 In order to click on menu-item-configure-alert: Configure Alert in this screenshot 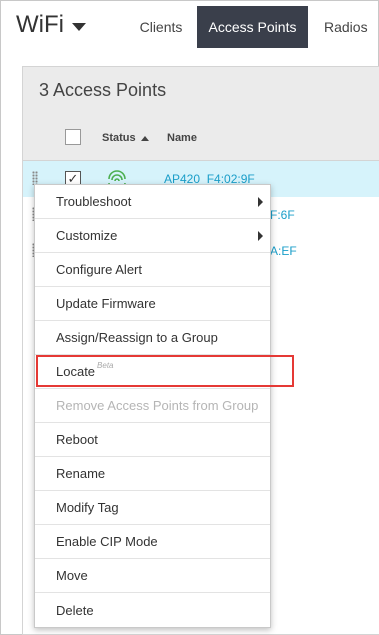, I will do `click(152, 270)`.